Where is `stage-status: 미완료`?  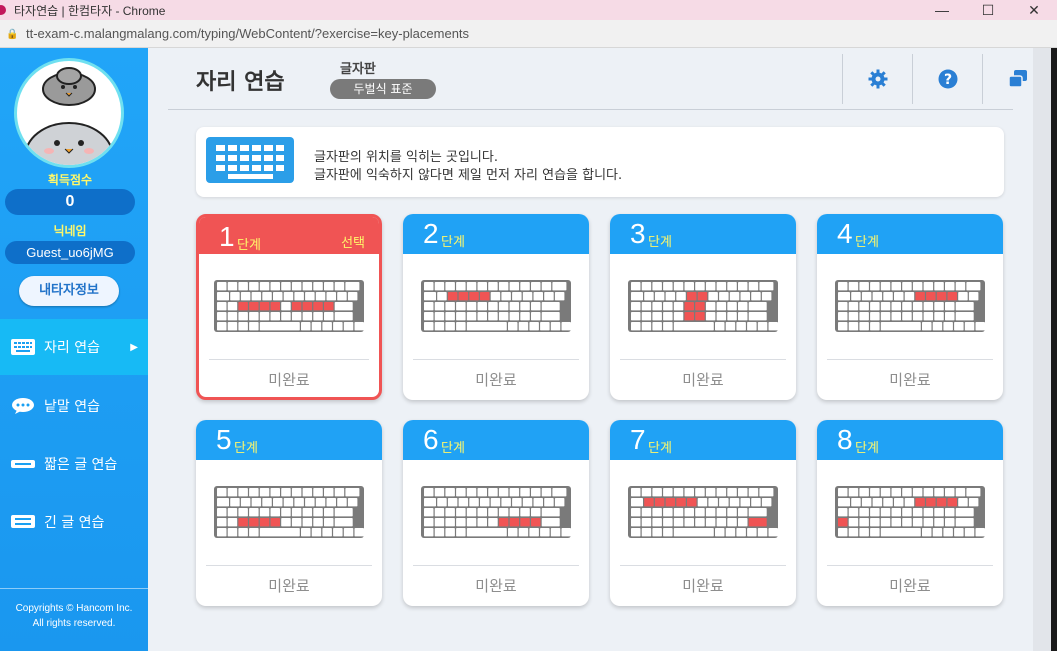 stage-status: 미완료 is located at coordinates (703, 380).